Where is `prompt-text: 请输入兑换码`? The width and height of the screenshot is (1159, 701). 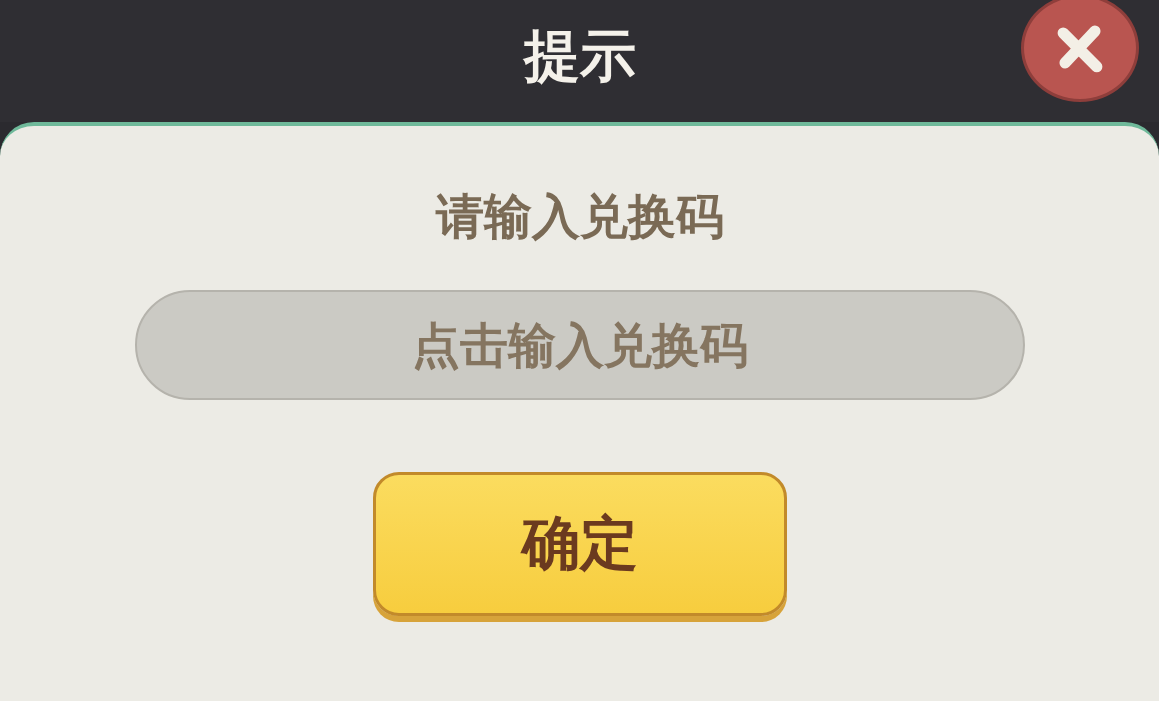
prompt-text: 请输入兑换码 is located at coordinates (579, 217).